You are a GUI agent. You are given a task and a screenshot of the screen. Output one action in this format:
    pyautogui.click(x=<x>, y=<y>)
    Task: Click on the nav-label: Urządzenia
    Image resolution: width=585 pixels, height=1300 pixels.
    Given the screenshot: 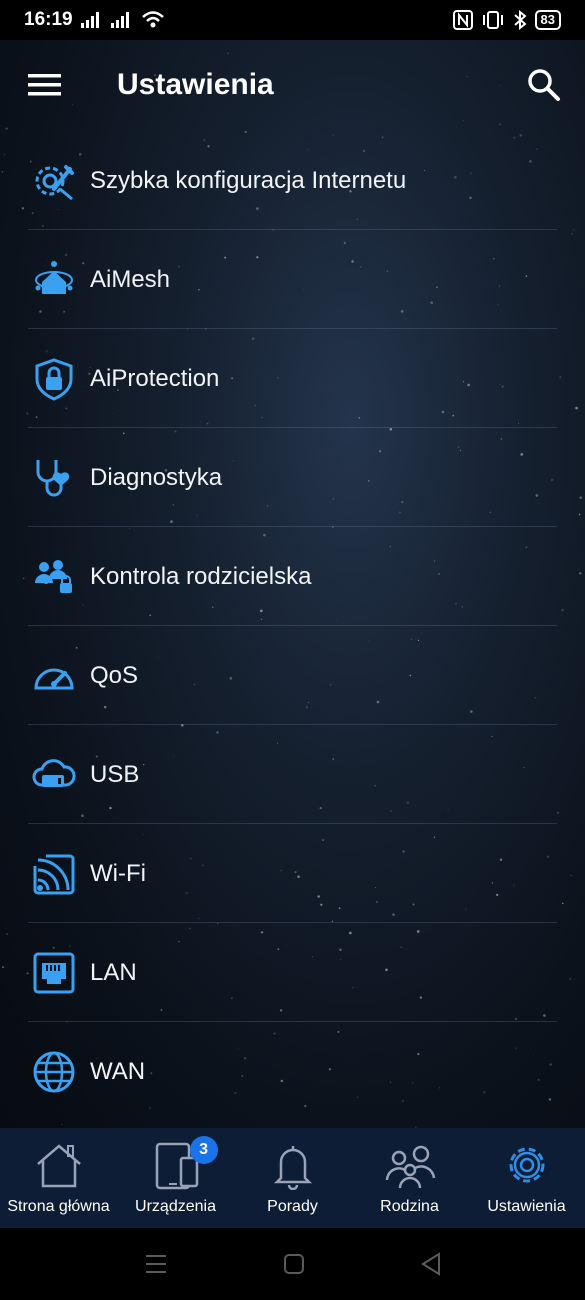 What is the action you would take?
    pyautogui.click(x=175, y=1206)
    